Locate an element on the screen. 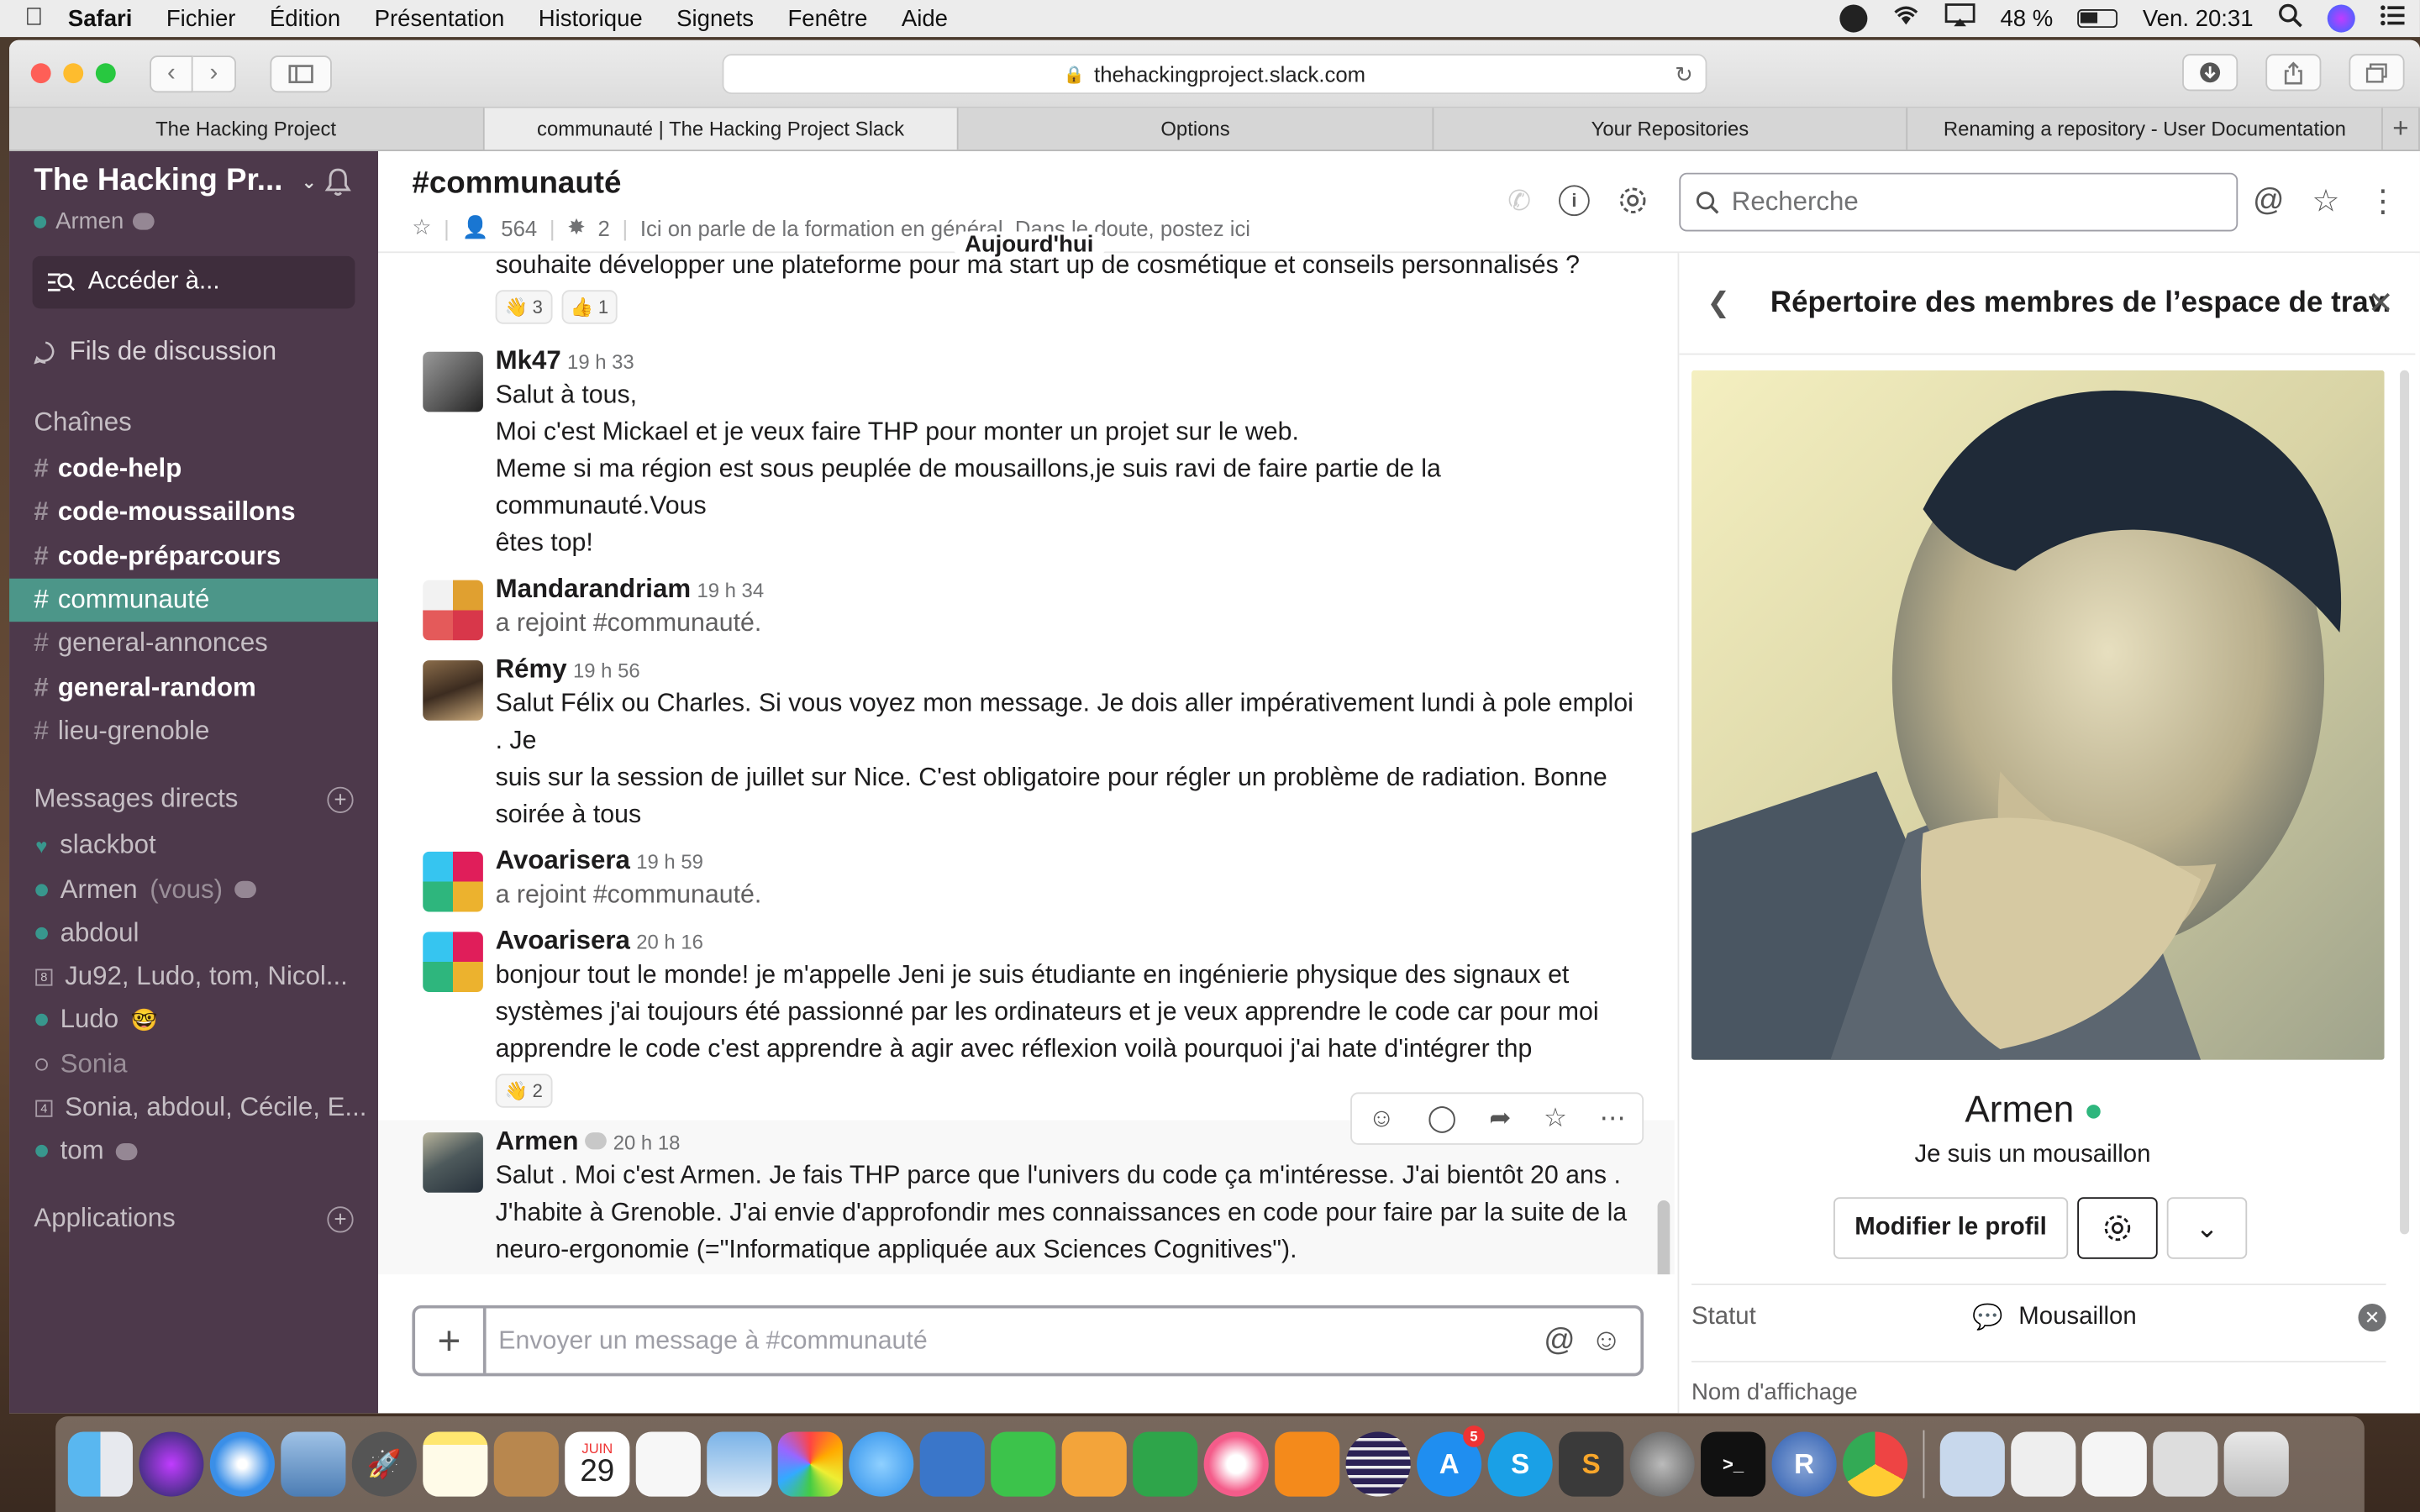 The image size is (2420, 1512). message-composer: + Envoyer un message à #communauté @ ☺ is located at coordinates (1028, 1341).